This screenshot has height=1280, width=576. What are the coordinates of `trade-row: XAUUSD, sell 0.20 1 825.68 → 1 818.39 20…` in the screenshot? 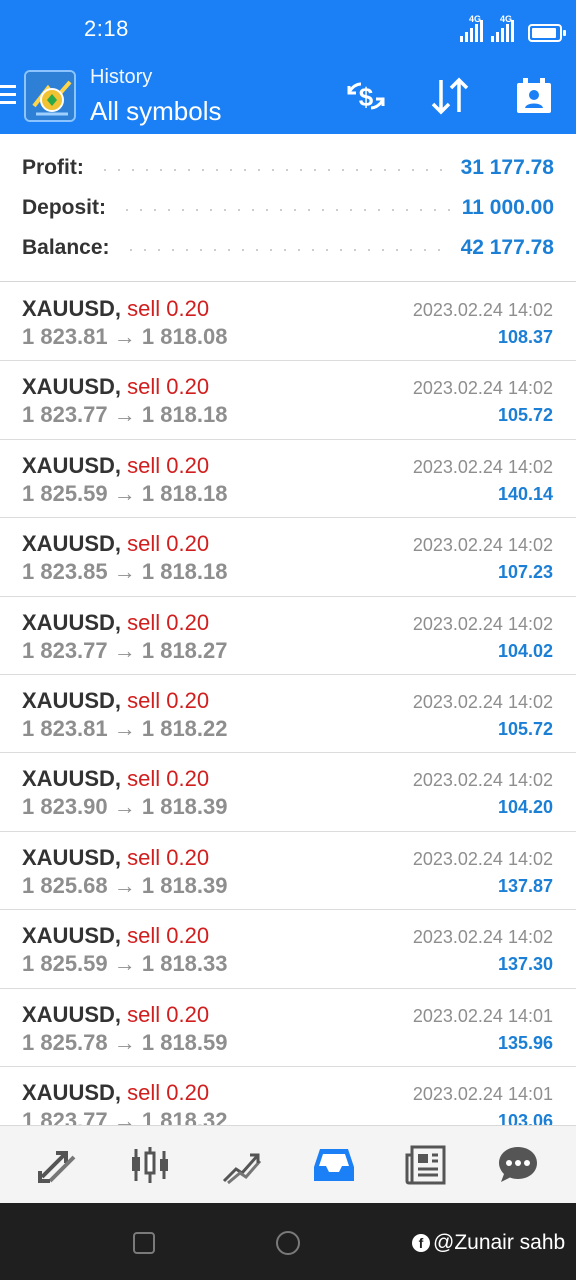 It's located at (288, 871).